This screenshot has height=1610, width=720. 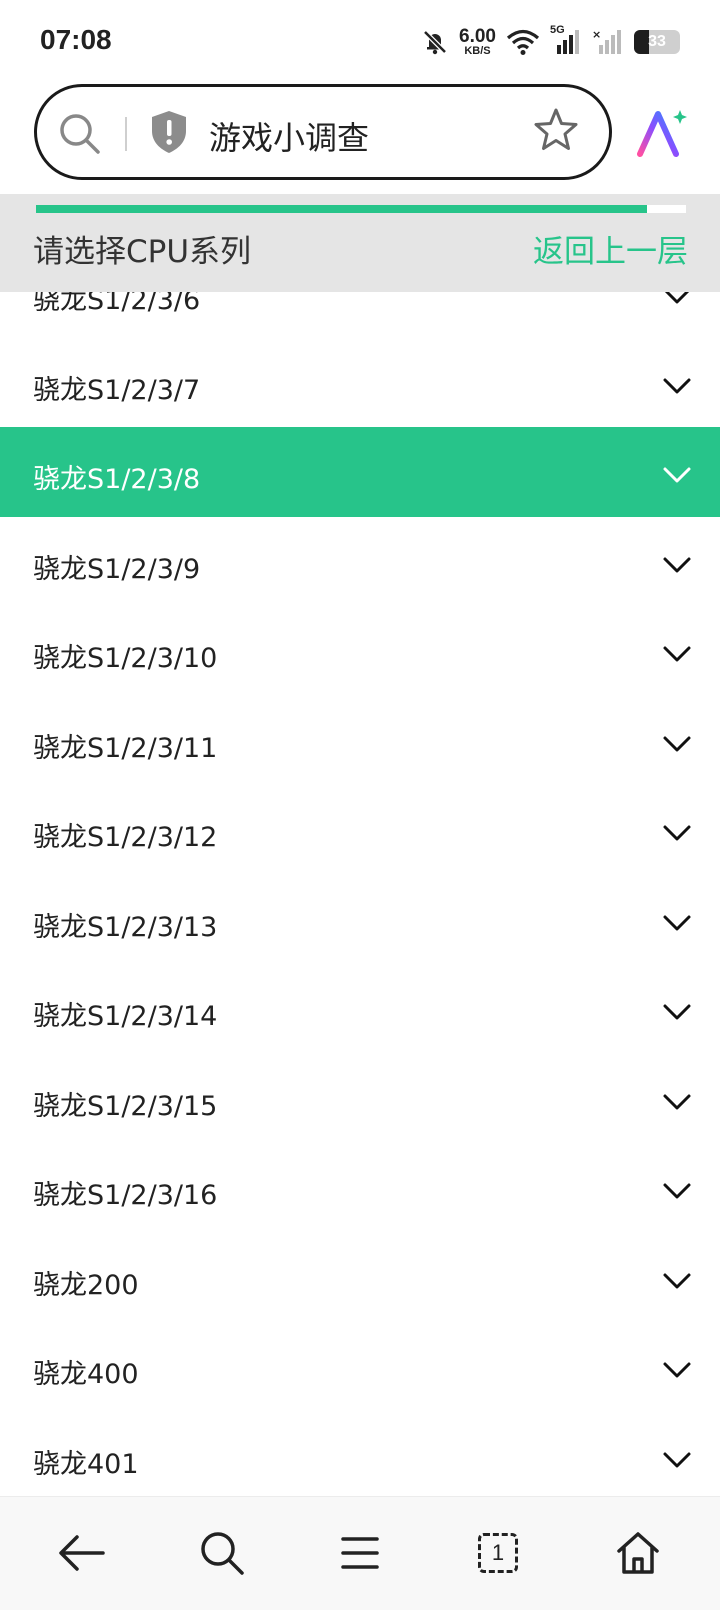 I want to click on list-item: 骁龙S1/2/3/11, so click(x=360, y=740).